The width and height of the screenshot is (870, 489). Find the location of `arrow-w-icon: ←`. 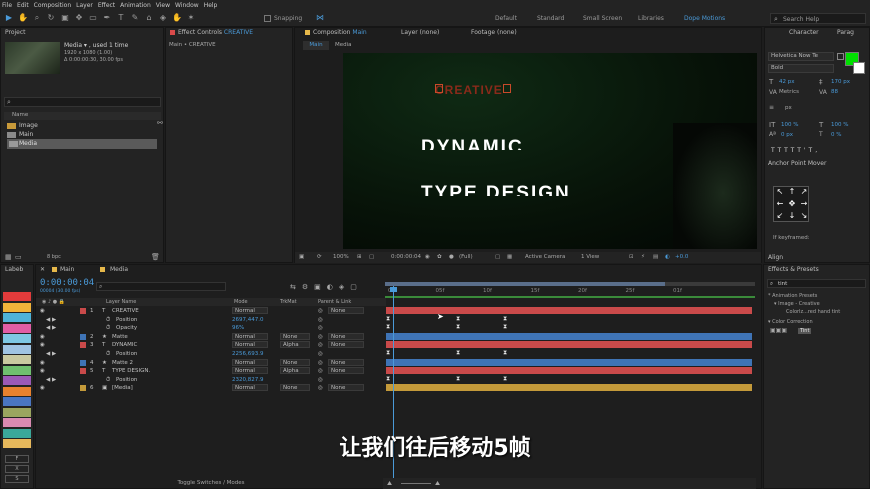

arrow-w-icon: ← is located at coordinates (780, 204).